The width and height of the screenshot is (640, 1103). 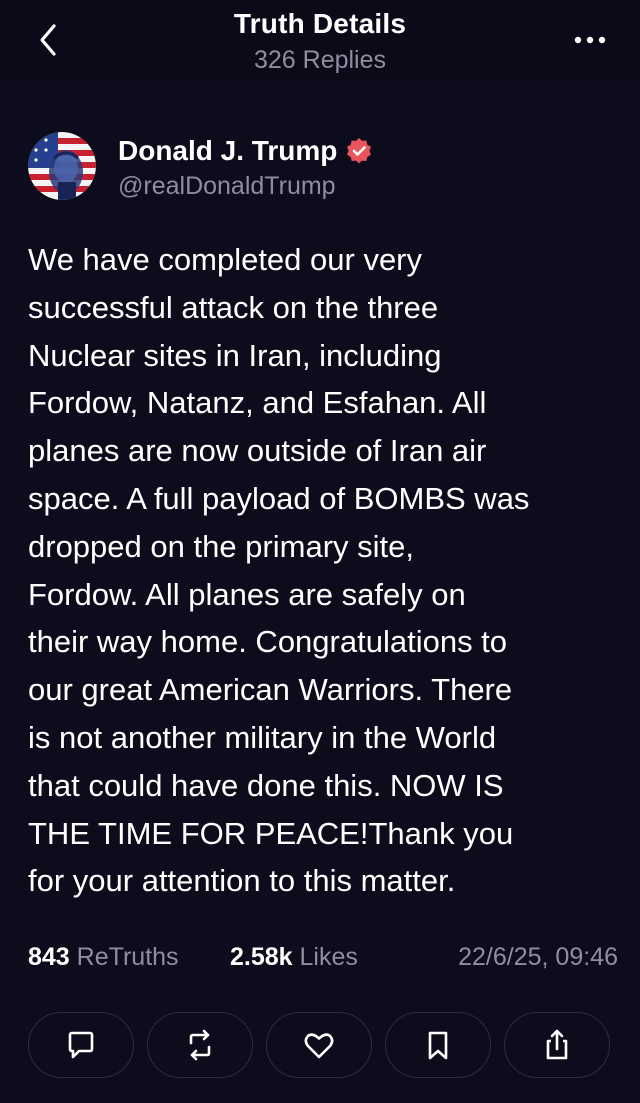 What do you see at coordinates (242, 881) in the screenshot?
I see `post-body-line: for your attention to this matter.` at bounding box center [242, 881].